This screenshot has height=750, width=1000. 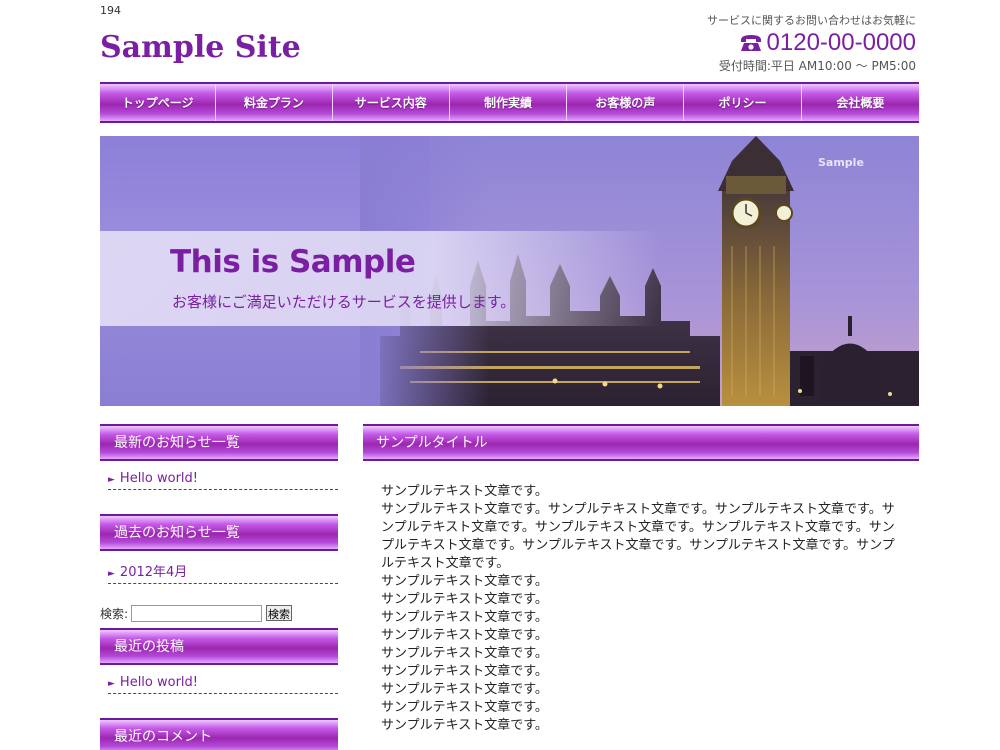 What do you see at coordinates (841, 42) in the screenshot?
I see `phone-number: 0120-00-0000` at bounding box center [841, 42].